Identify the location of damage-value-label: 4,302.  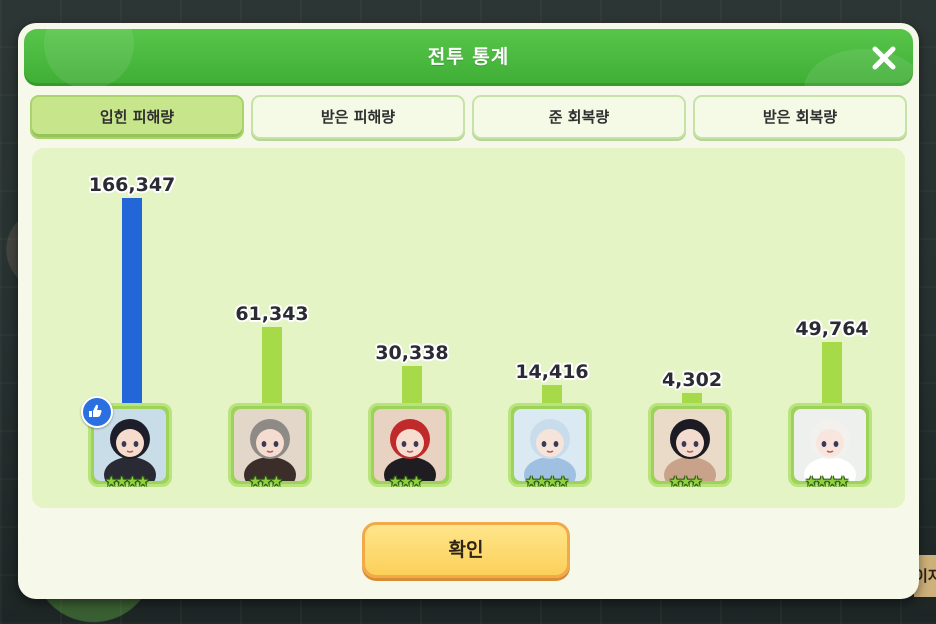
(692, 380).